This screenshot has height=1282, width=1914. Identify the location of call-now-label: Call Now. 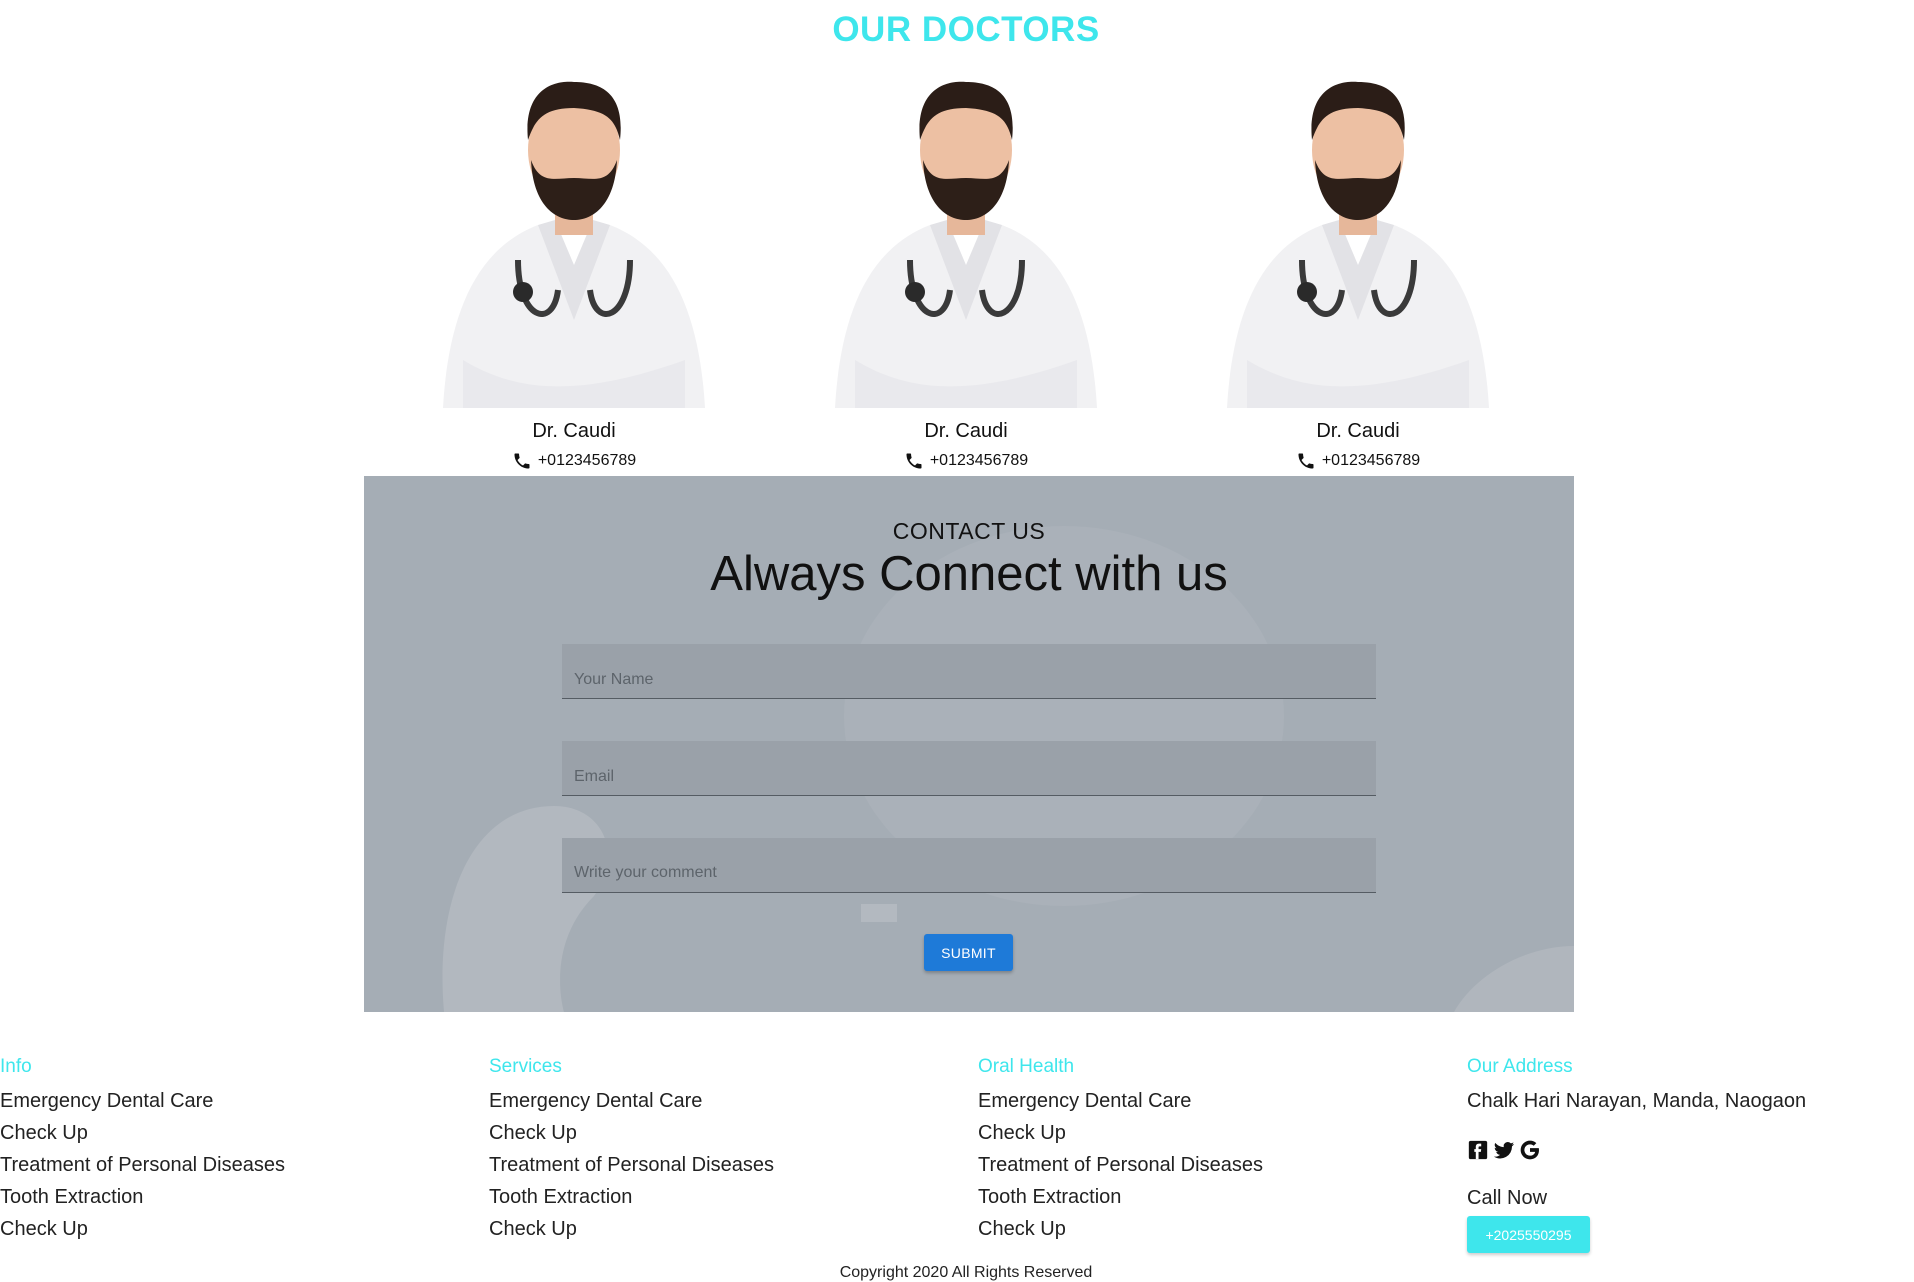
(1507, 1198).